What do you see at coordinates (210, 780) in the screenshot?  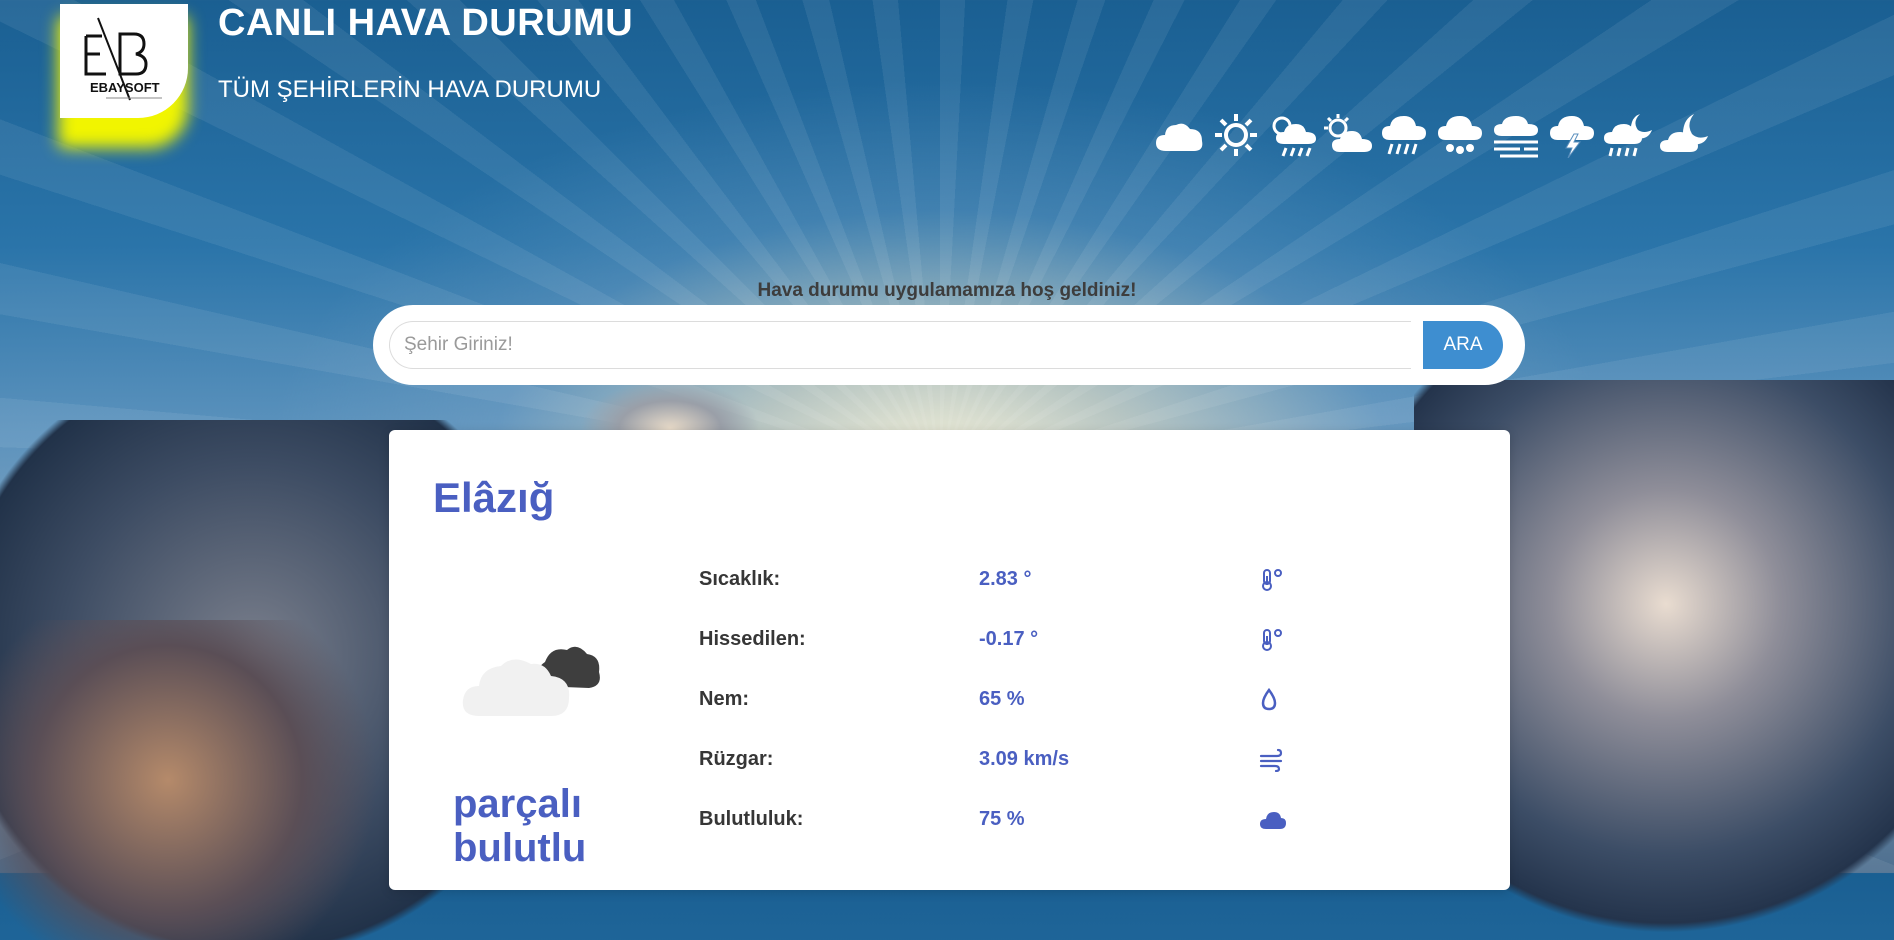 I see `background-cloud` at bounding box center [210, 780].